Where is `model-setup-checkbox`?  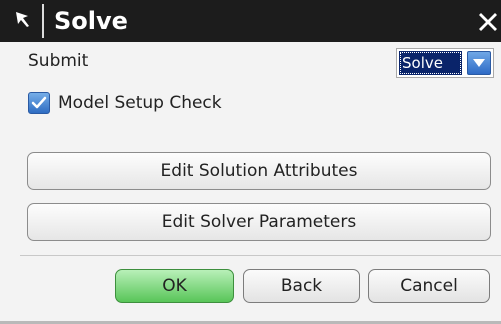 model-setup-checkbox is located at coordinates (39, 103).